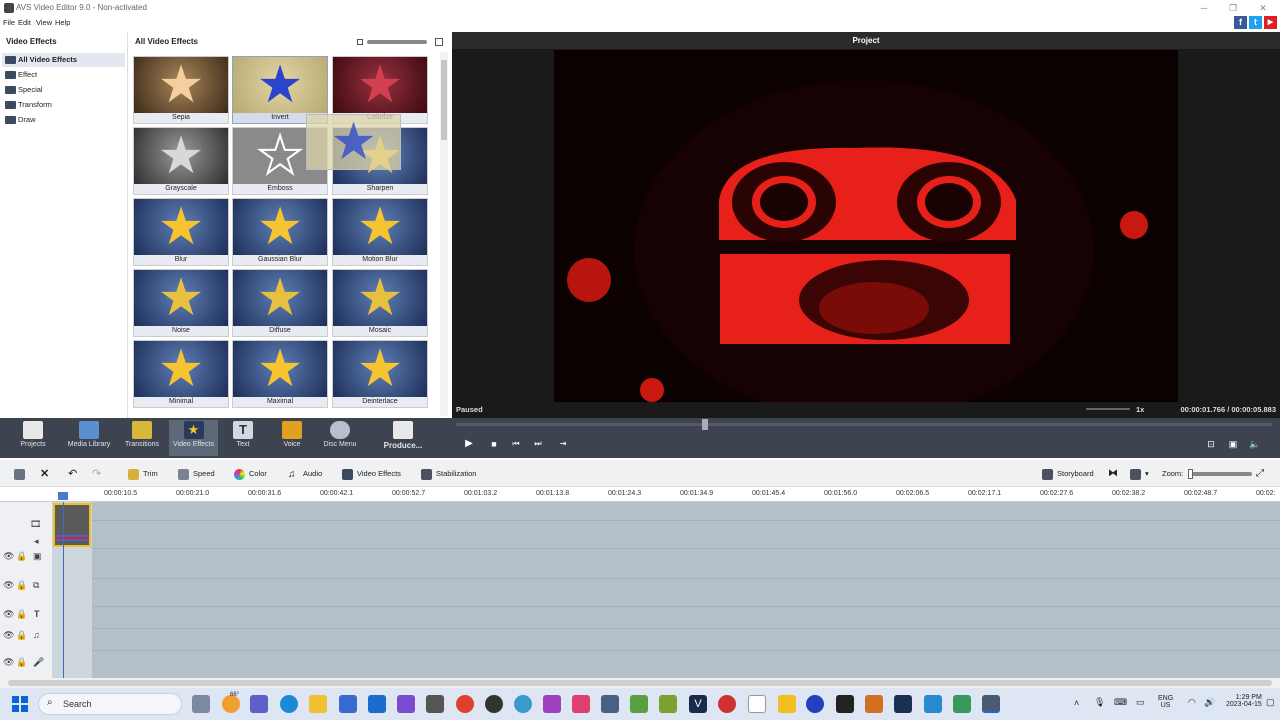  I want to click on voice-button: Voice, so click(292, 438).